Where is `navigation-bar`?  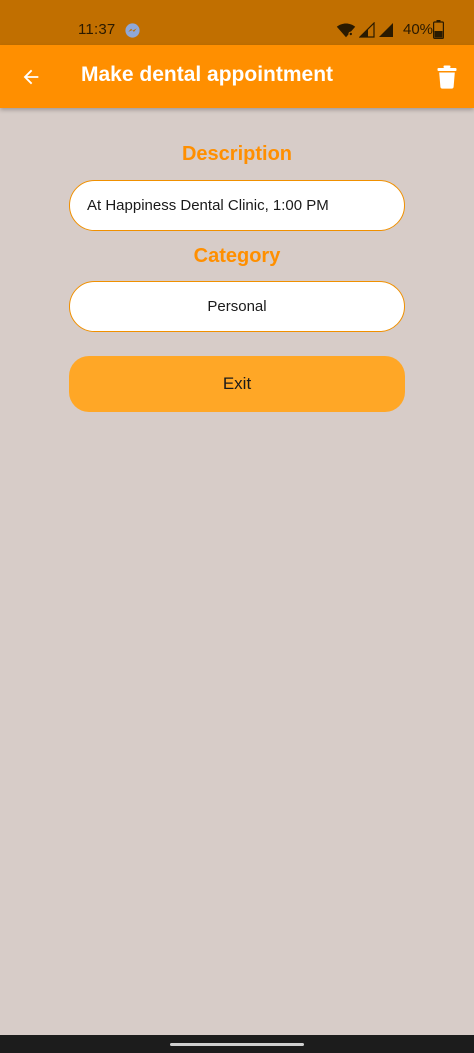
navigation-bar is located at coordinates (237, 1044).